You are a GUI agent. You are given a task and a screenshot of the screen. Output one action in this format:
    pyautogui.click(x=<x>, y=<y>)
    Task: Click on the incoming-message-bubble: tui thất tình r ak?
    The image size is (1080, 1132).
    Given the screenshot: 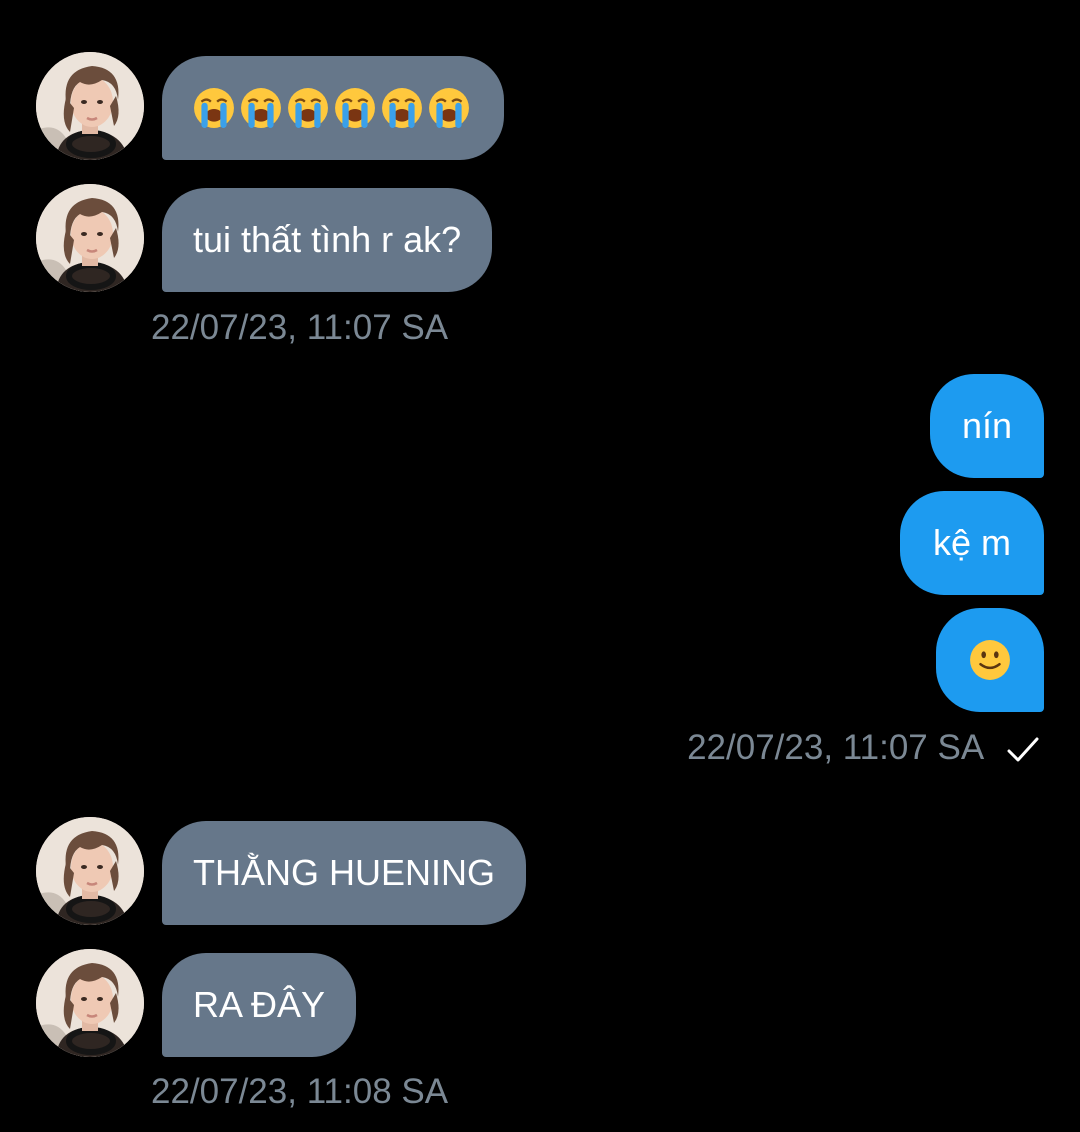 What is the action you would take?
    pyautogui.click(x=327, y=240)
    